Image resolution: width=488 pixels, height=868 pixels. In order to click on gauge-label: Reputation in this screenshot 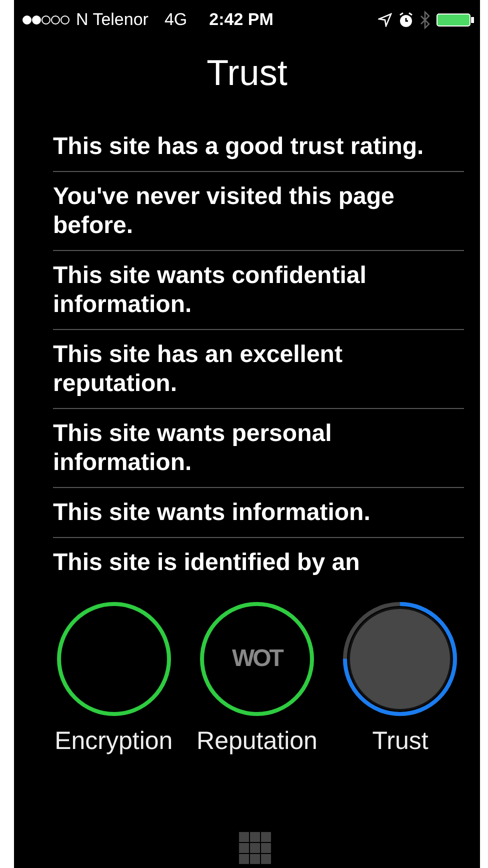, I will do `click(257, 741)`.